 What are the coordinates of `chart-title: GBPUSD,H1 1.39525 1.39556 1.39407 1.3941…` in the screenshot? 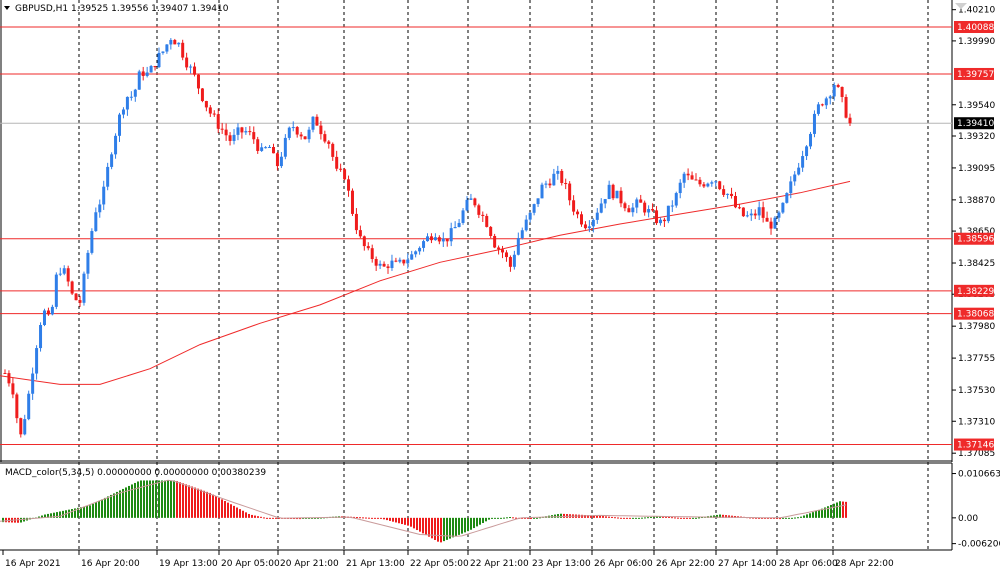 It's located at (122, 9).